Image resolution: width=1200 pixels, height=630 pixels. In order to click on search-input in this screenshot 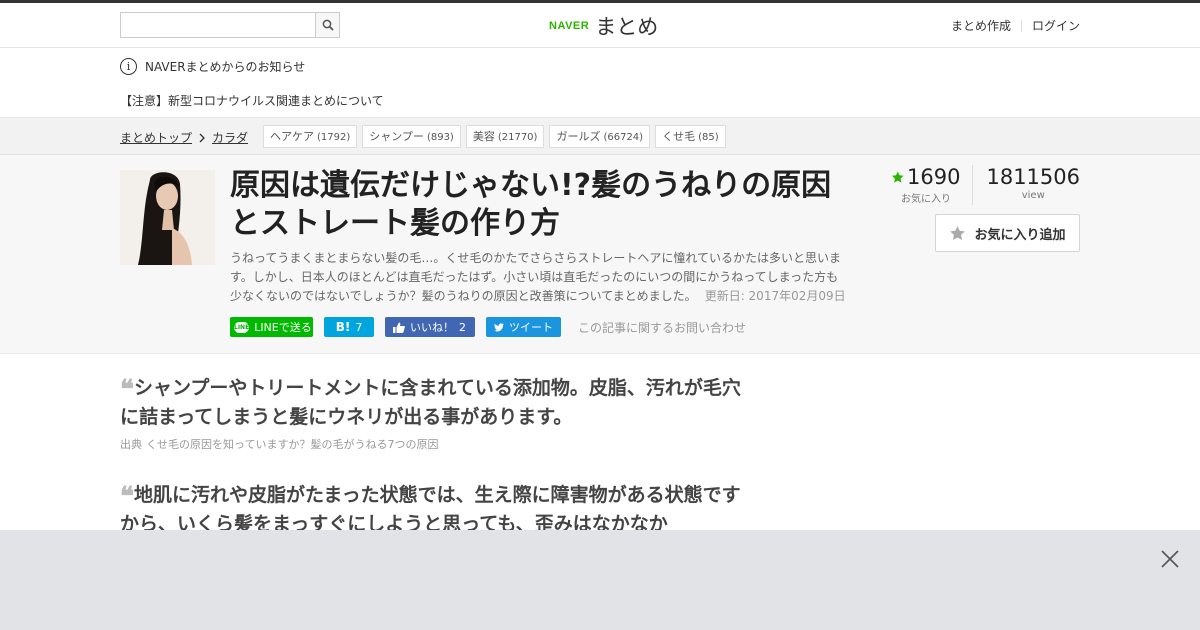, I will do `click(218, 25)`.